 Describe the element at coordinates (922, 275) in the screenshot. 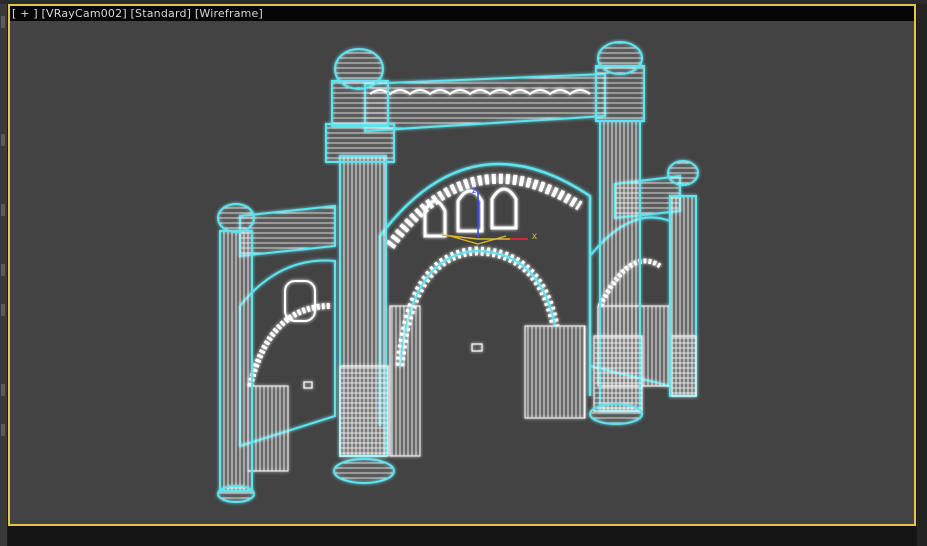

I see `right-panel-edge` at that location.